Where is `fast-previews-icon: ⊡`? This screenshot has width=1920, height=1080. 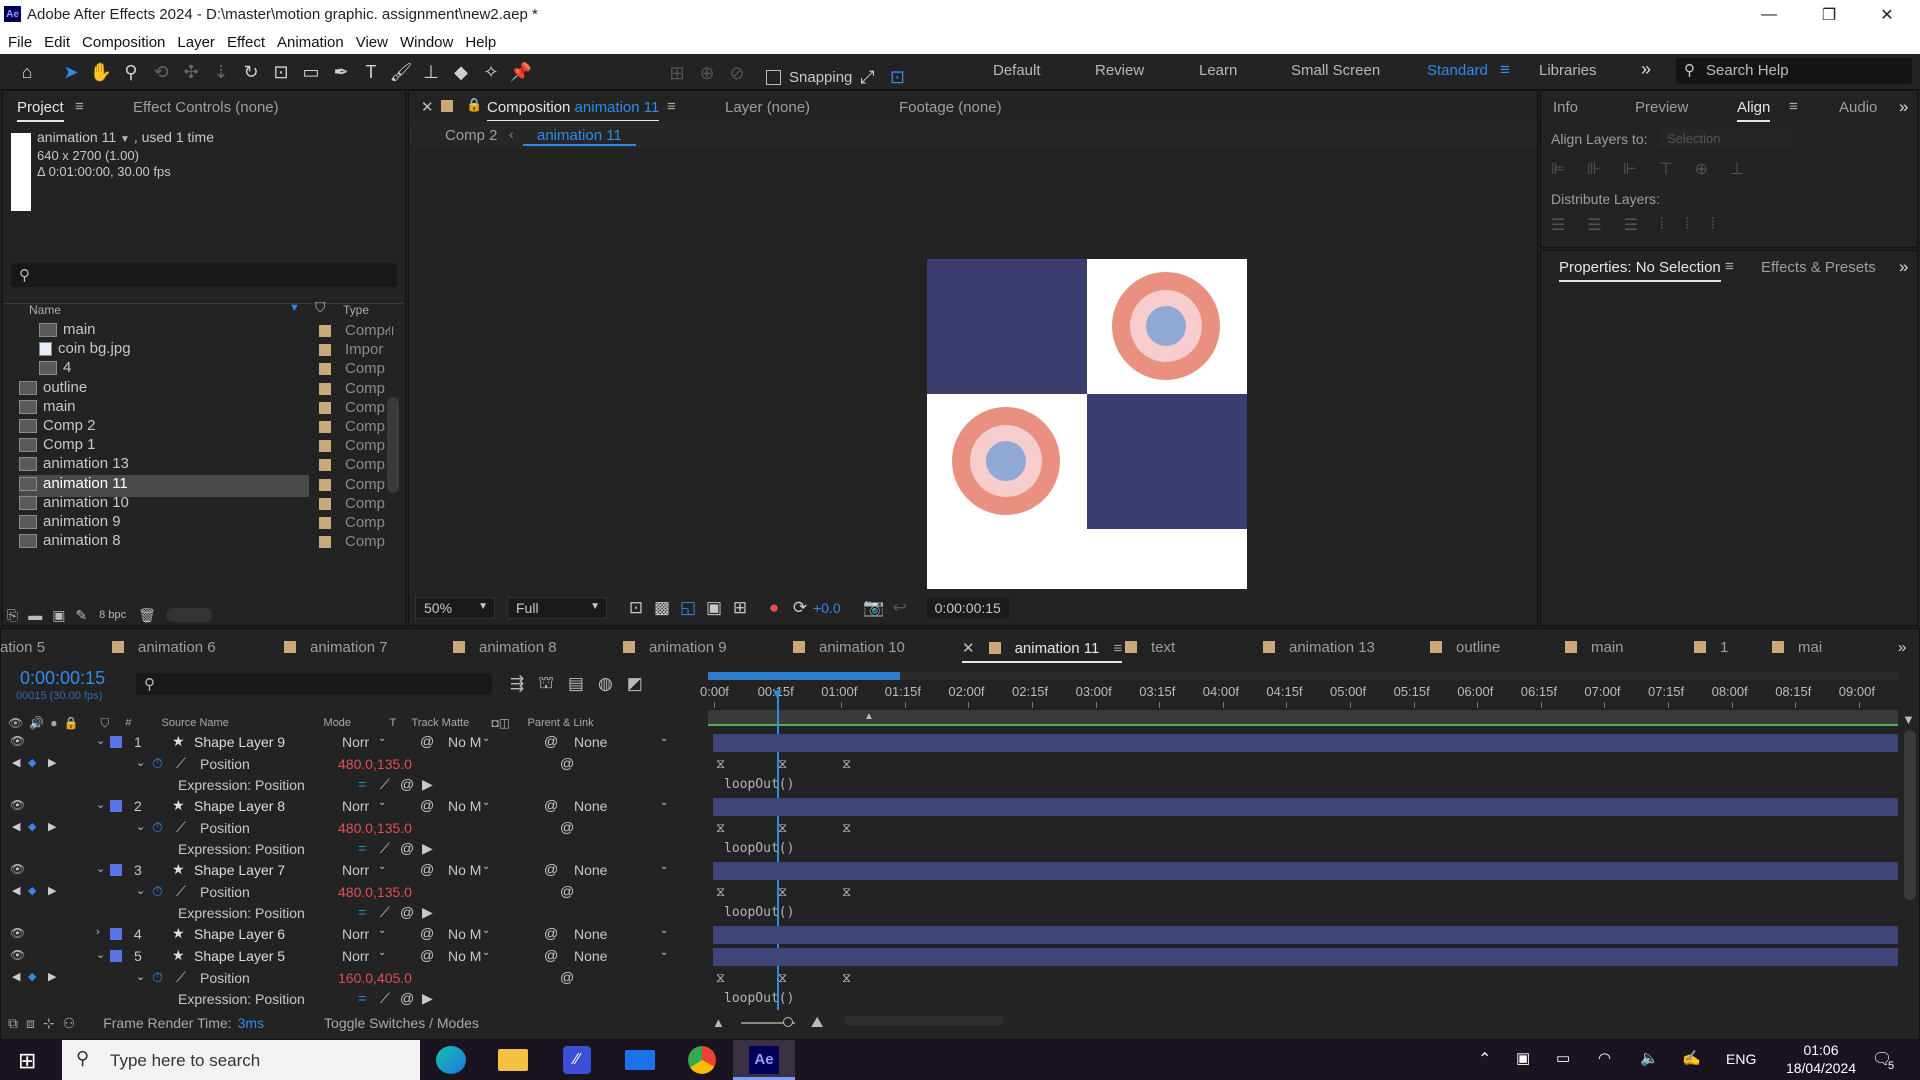
fast-previews-icon: ⊡ is located at coordinates (636, 608).